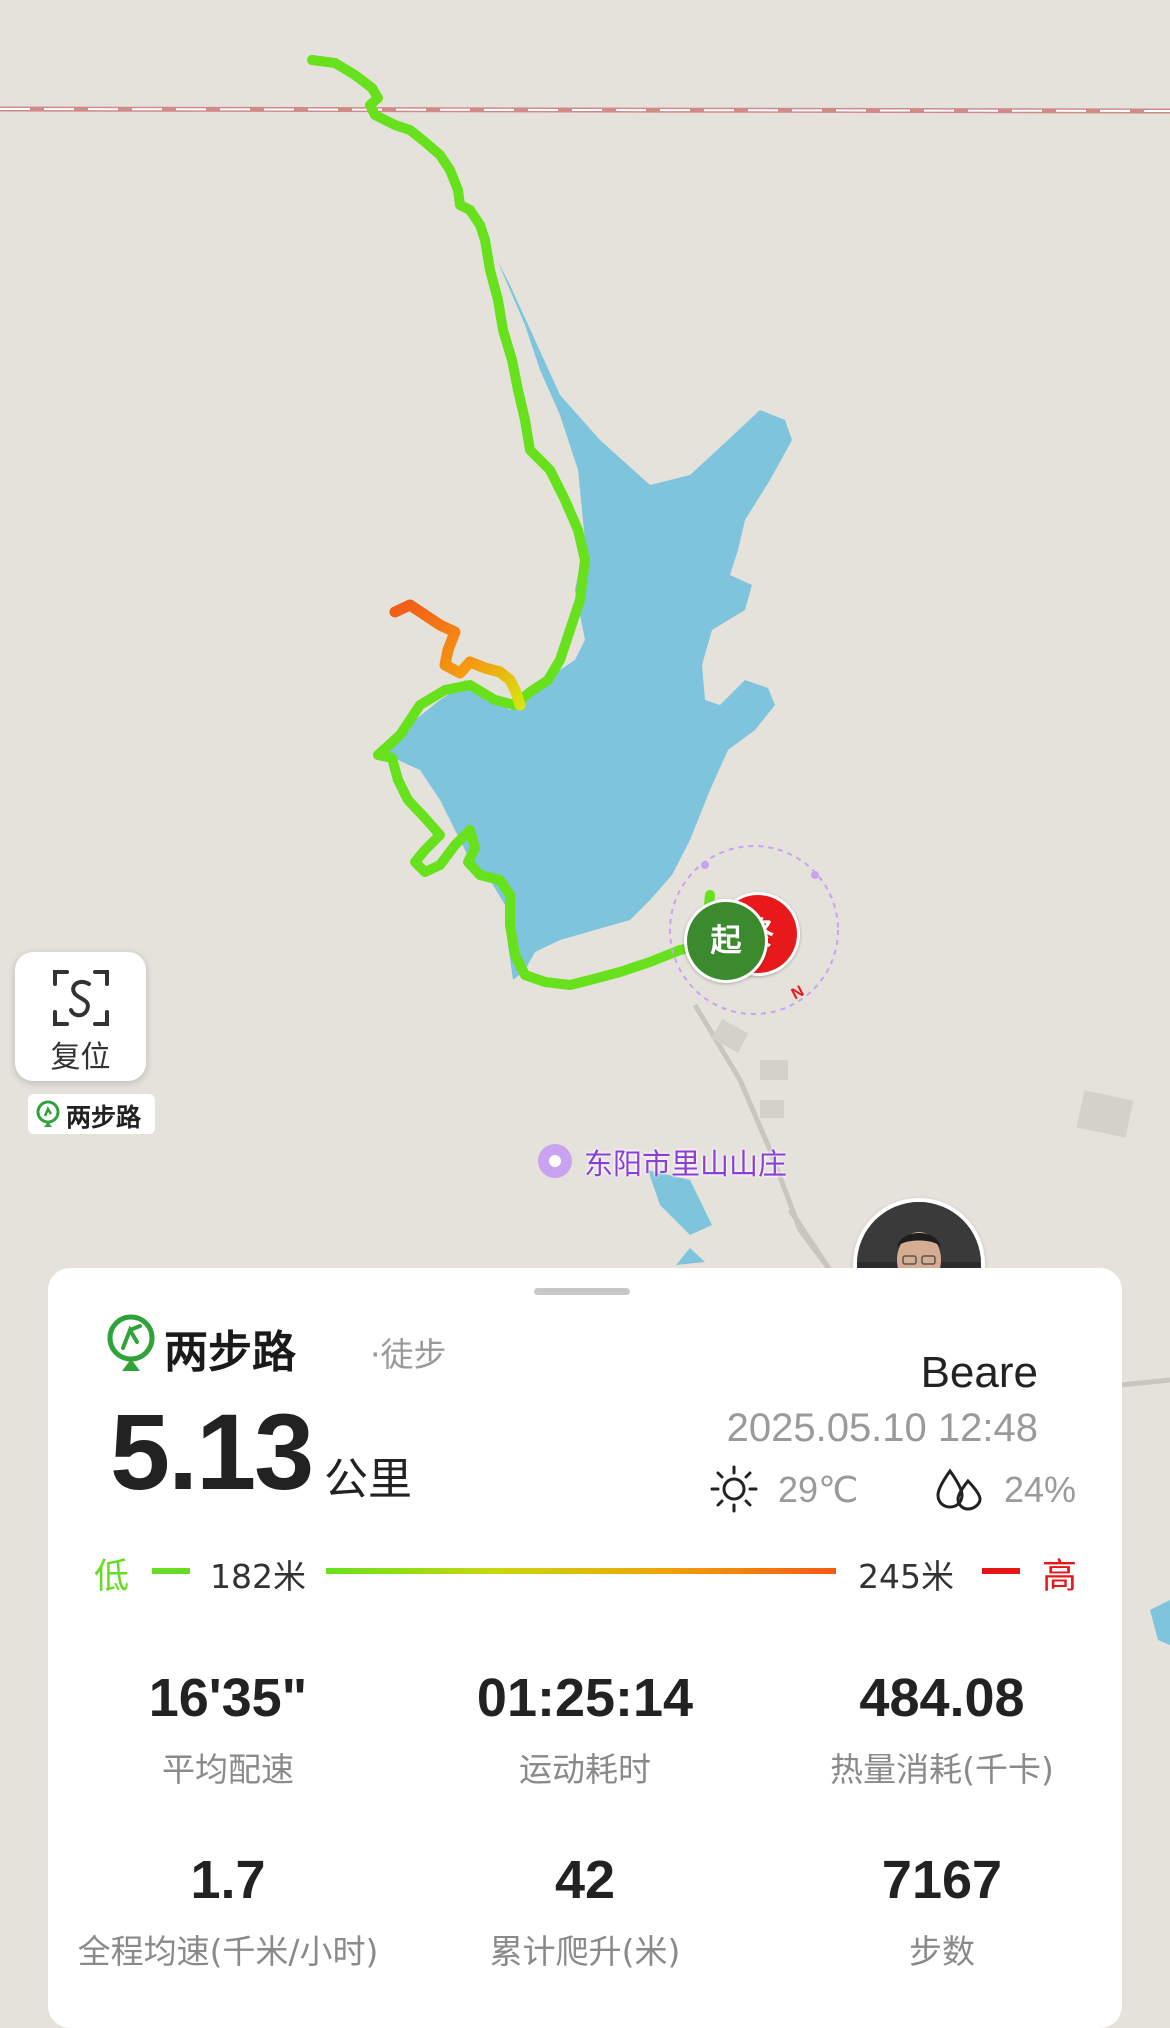  I want to click on stat-avg-pace: 16'35" 平均配速, so click(228, 1731).